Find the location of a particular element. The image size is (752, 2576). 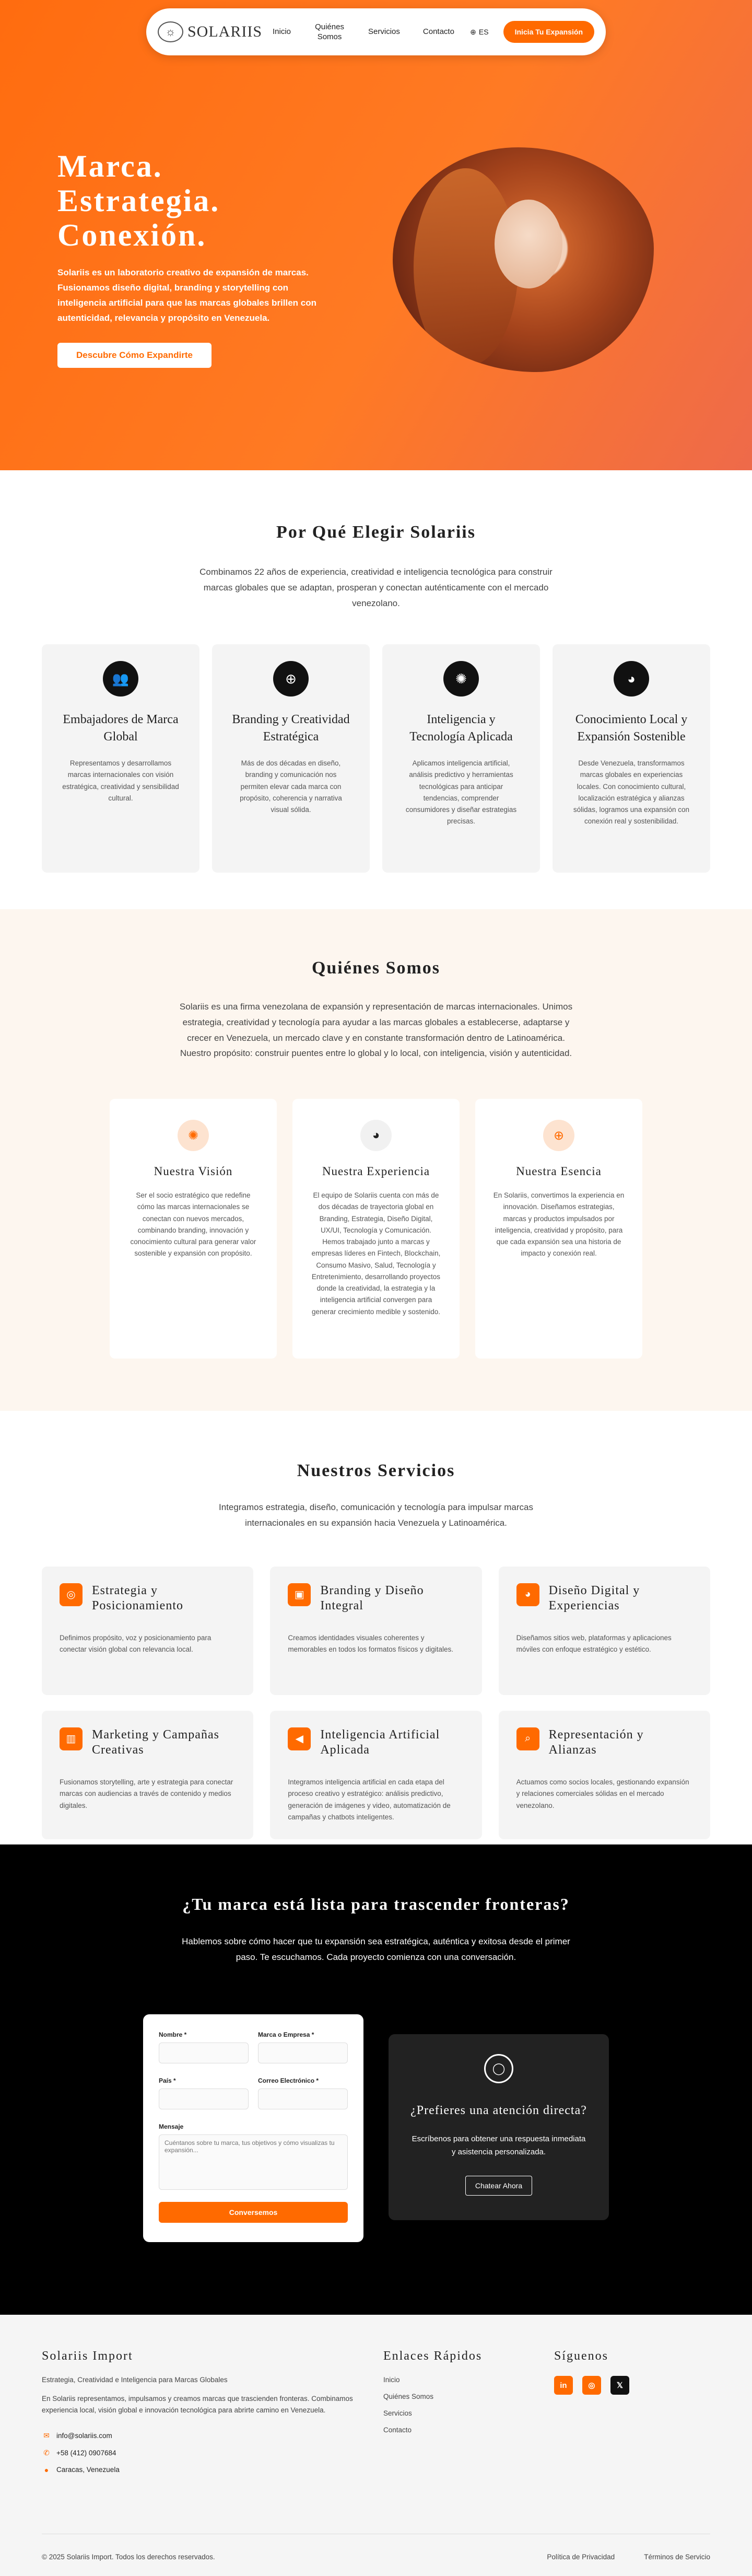

service-card-title: Marketing y Campañas Creativas is located at coordinates (155, 1742).